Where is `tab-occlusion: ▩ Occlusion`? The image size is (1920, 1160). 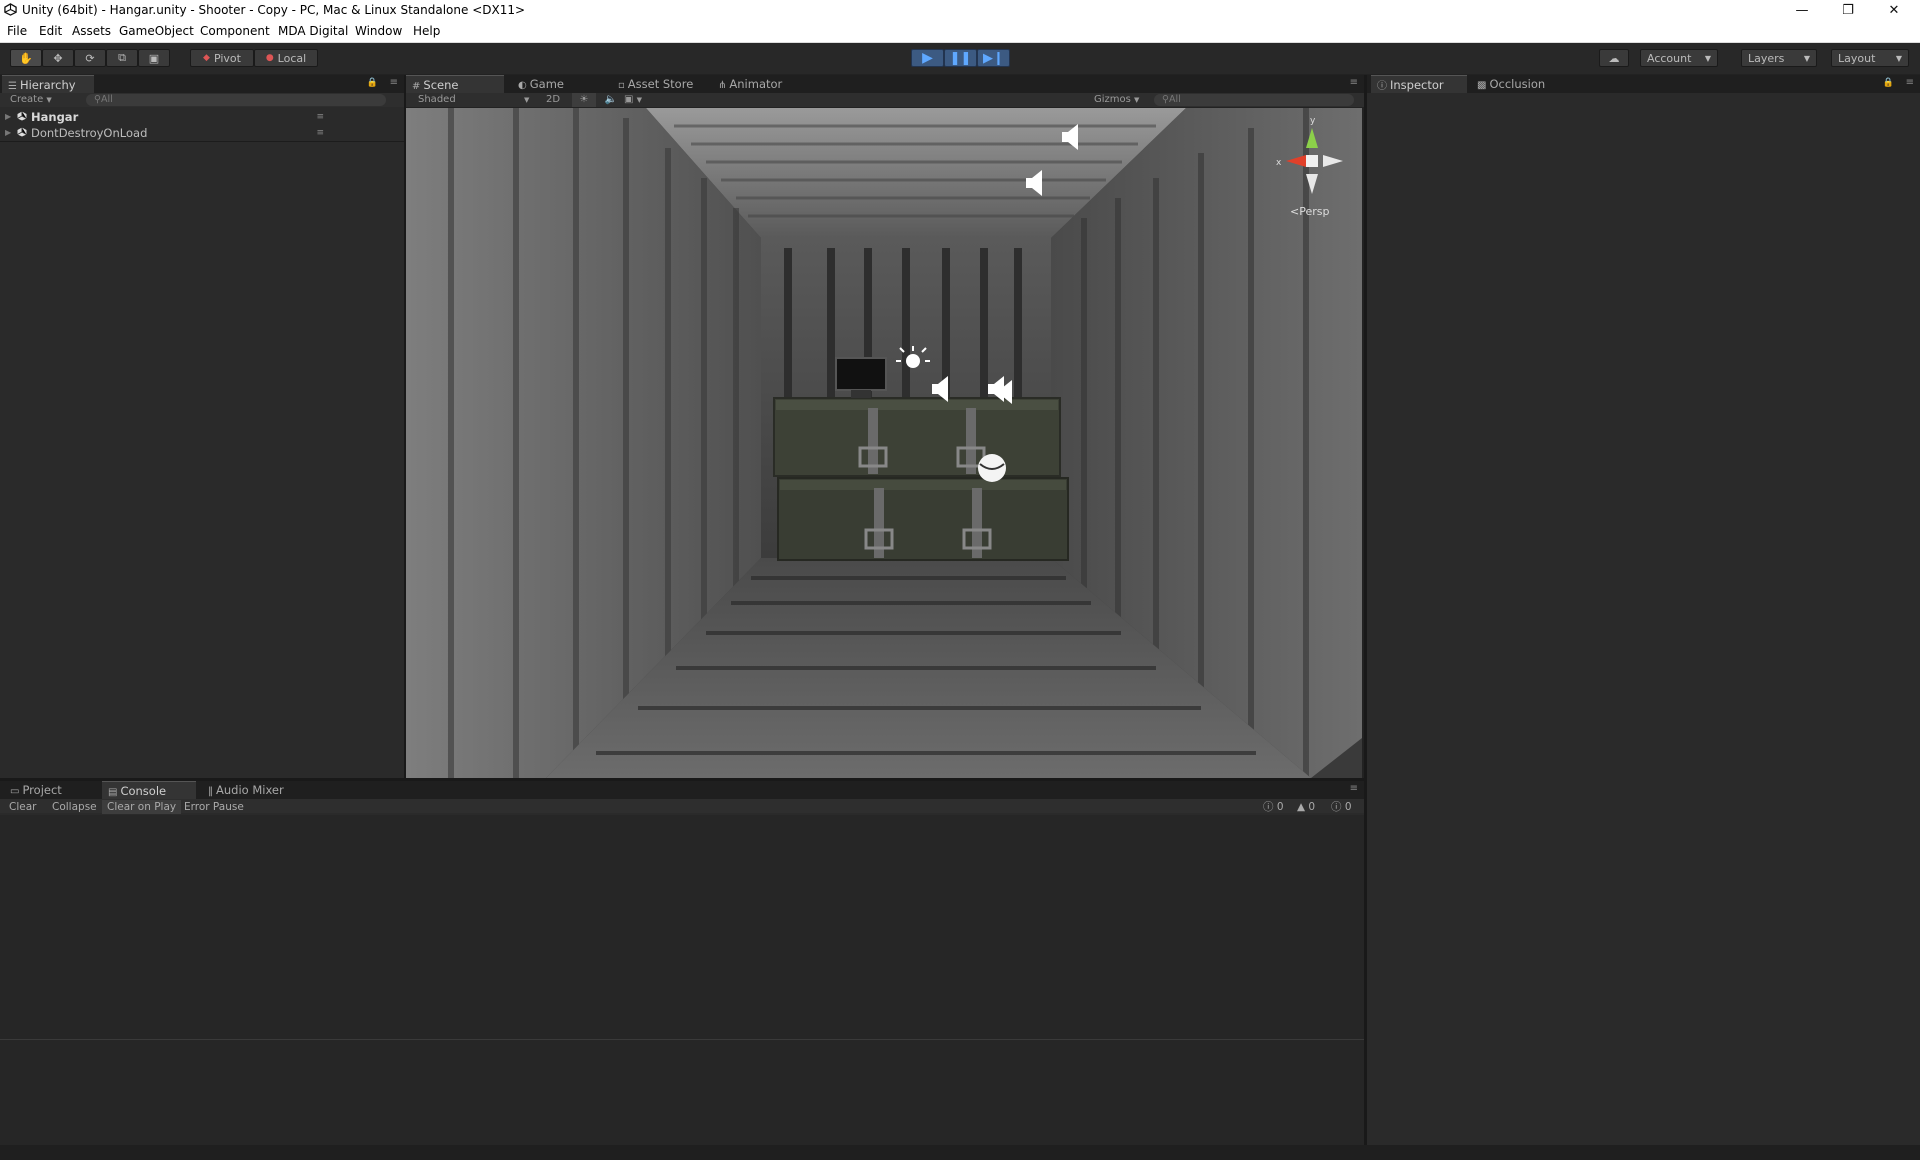
tab-occlusion: ▩ Occlusion is located at coordinates (1521, 84).